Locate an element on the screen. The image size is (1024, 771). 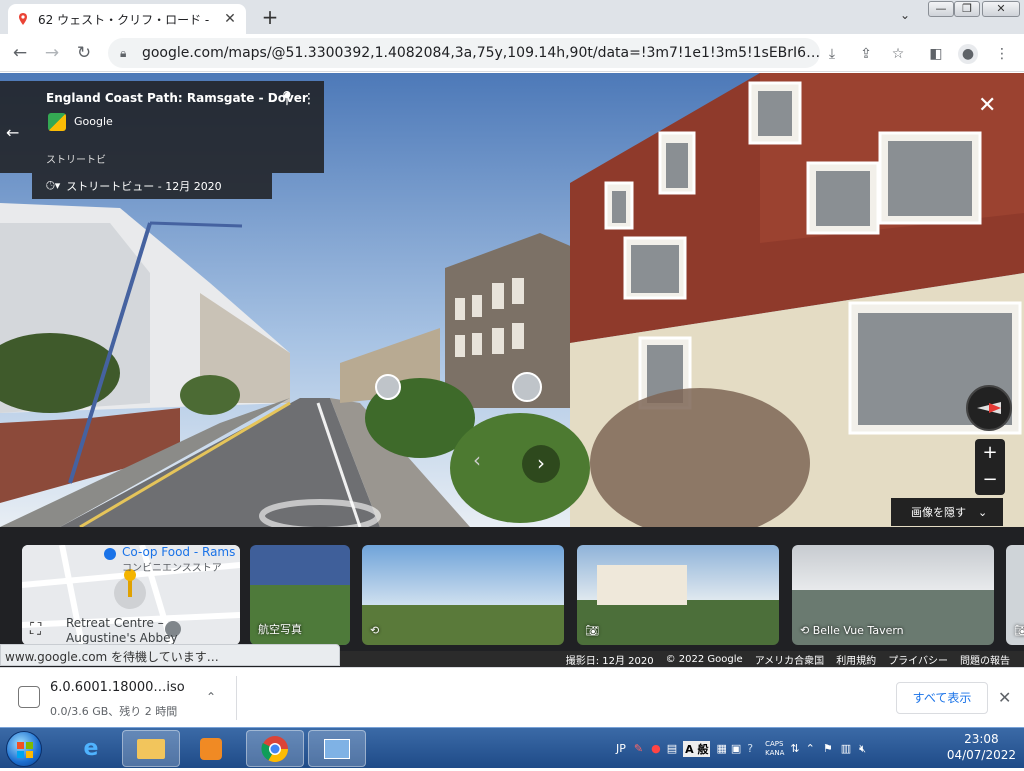
system-clock: 23:08 04/07/2022 is located at coordinates (981, 747).